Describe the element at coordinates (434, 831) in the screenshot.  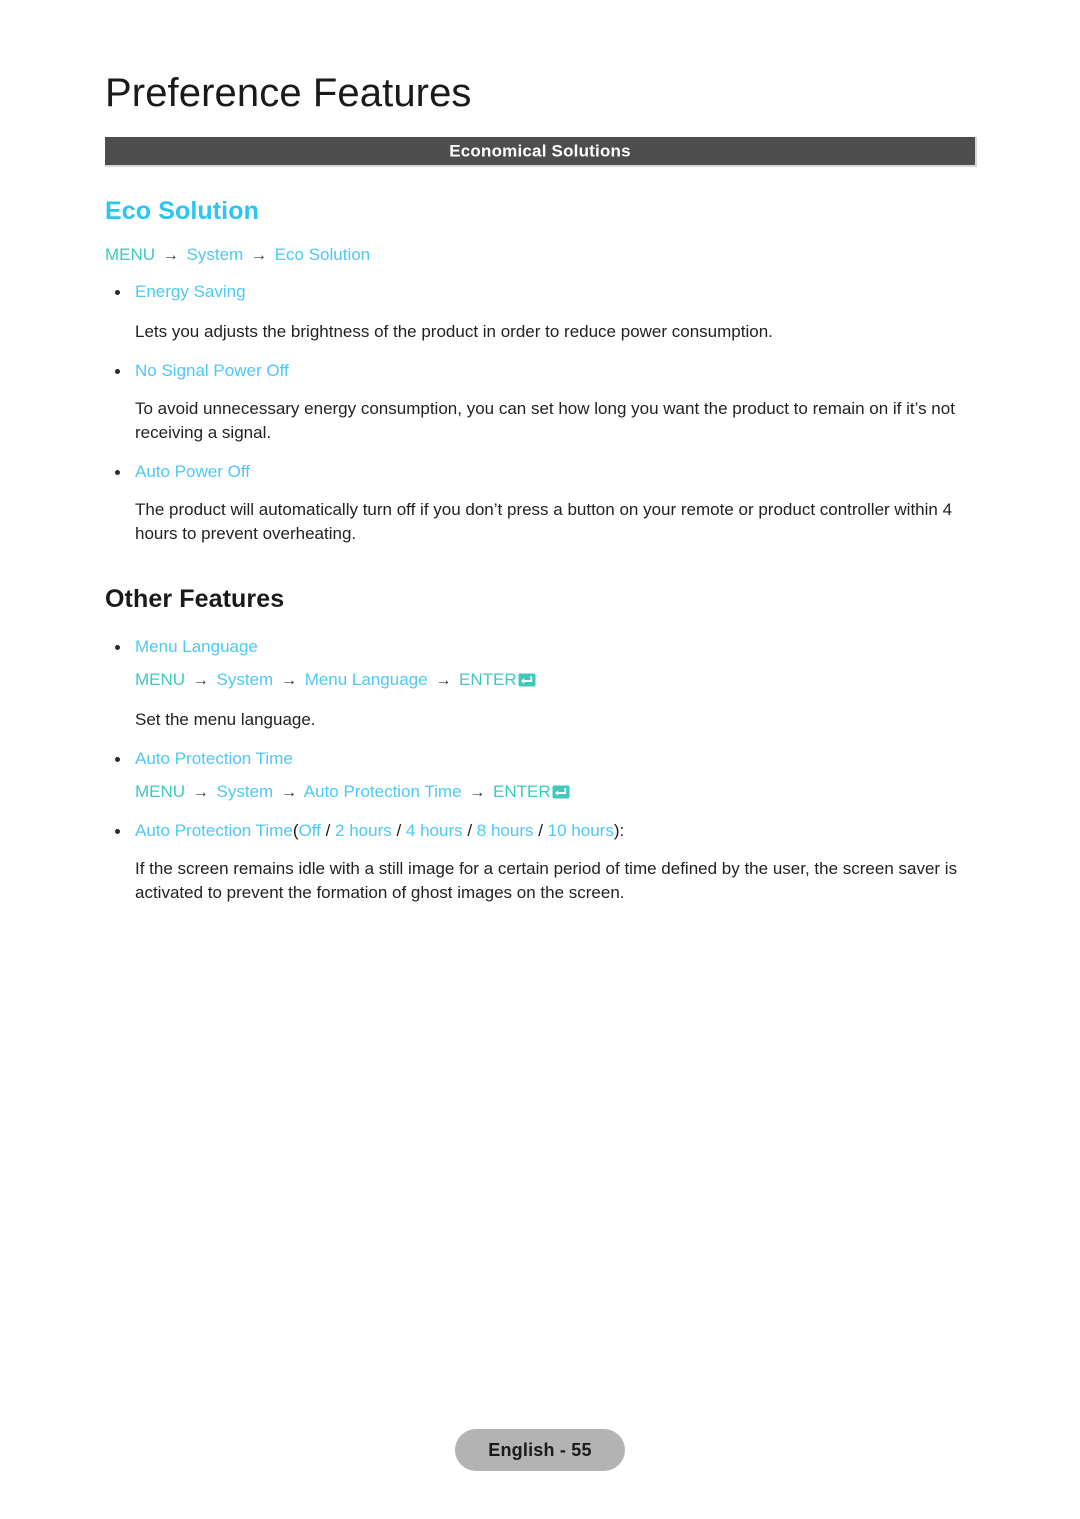
I see `option-value-4-hours: 4 hours` at that location.